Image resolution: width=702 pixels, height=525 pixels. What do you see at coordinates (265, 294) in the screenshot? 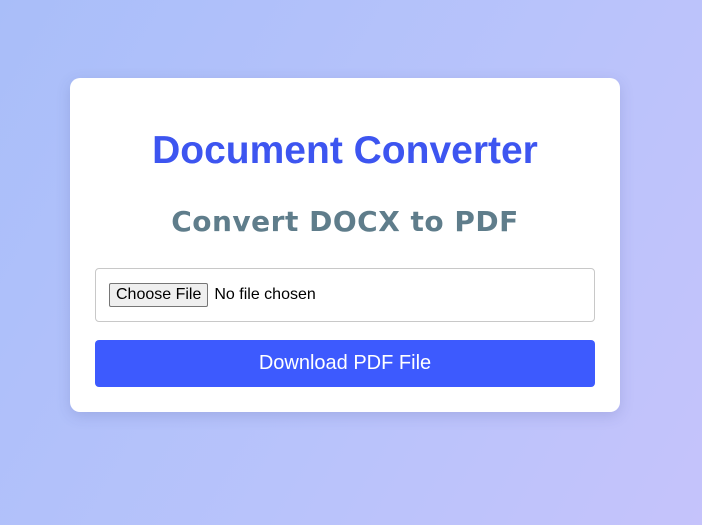
I see `file-status-text: No file chosen` at bounding box center [265, 294].